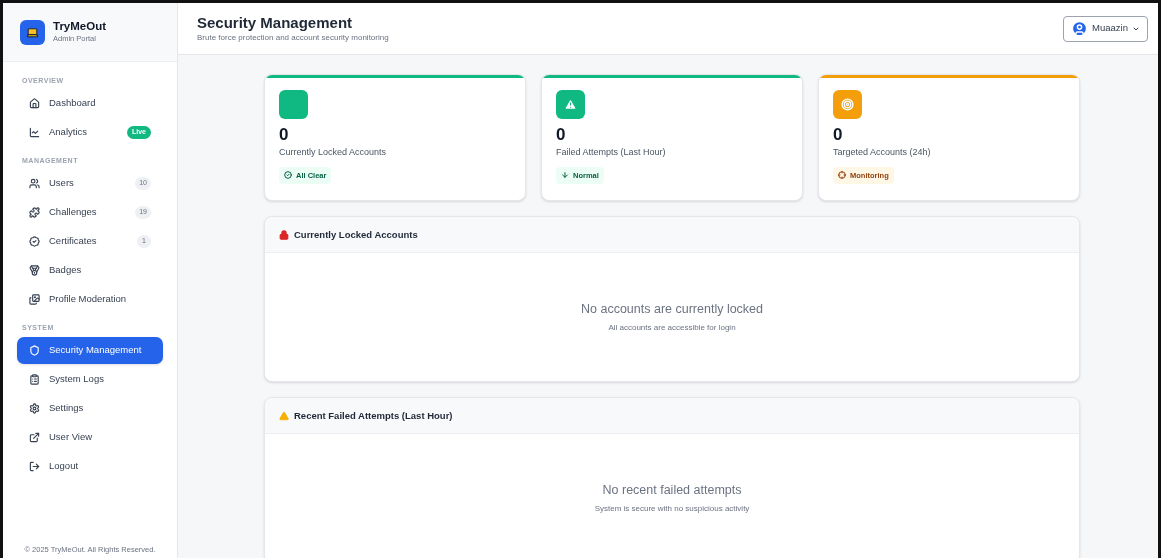 Image resolution: width=1161 pixels, height=558 pixels. I want to click on stat-icon-tile, so click(293, 104).